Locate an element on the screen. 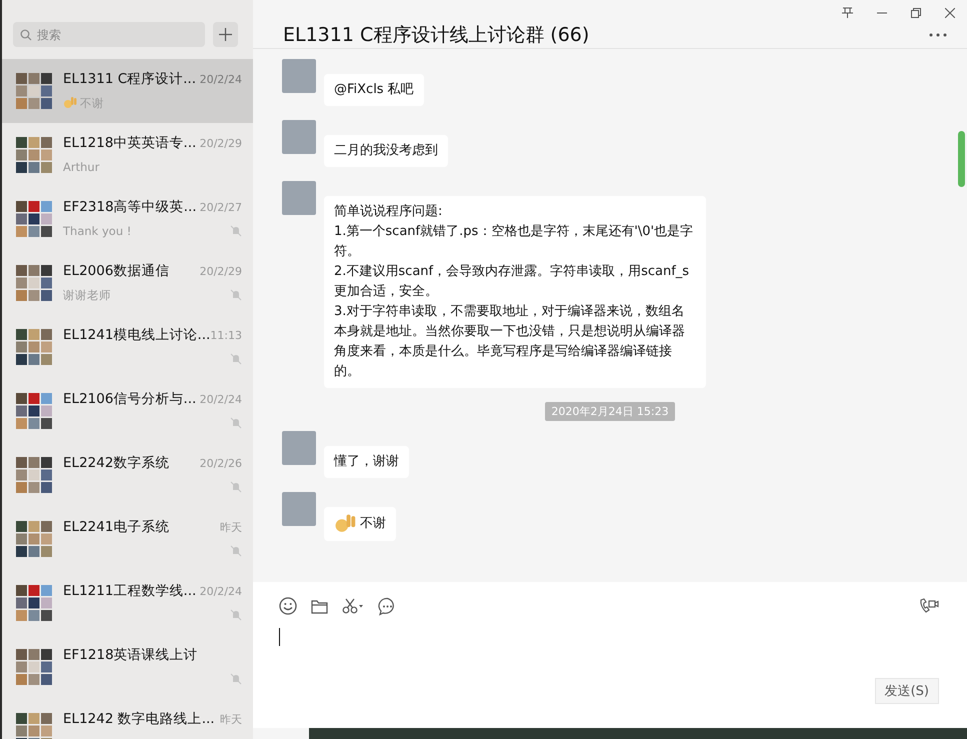 This screenshot has height=739, width=967. message-timestamp: 2020年2月24日 15:23 is located at coordinates (610, 411).